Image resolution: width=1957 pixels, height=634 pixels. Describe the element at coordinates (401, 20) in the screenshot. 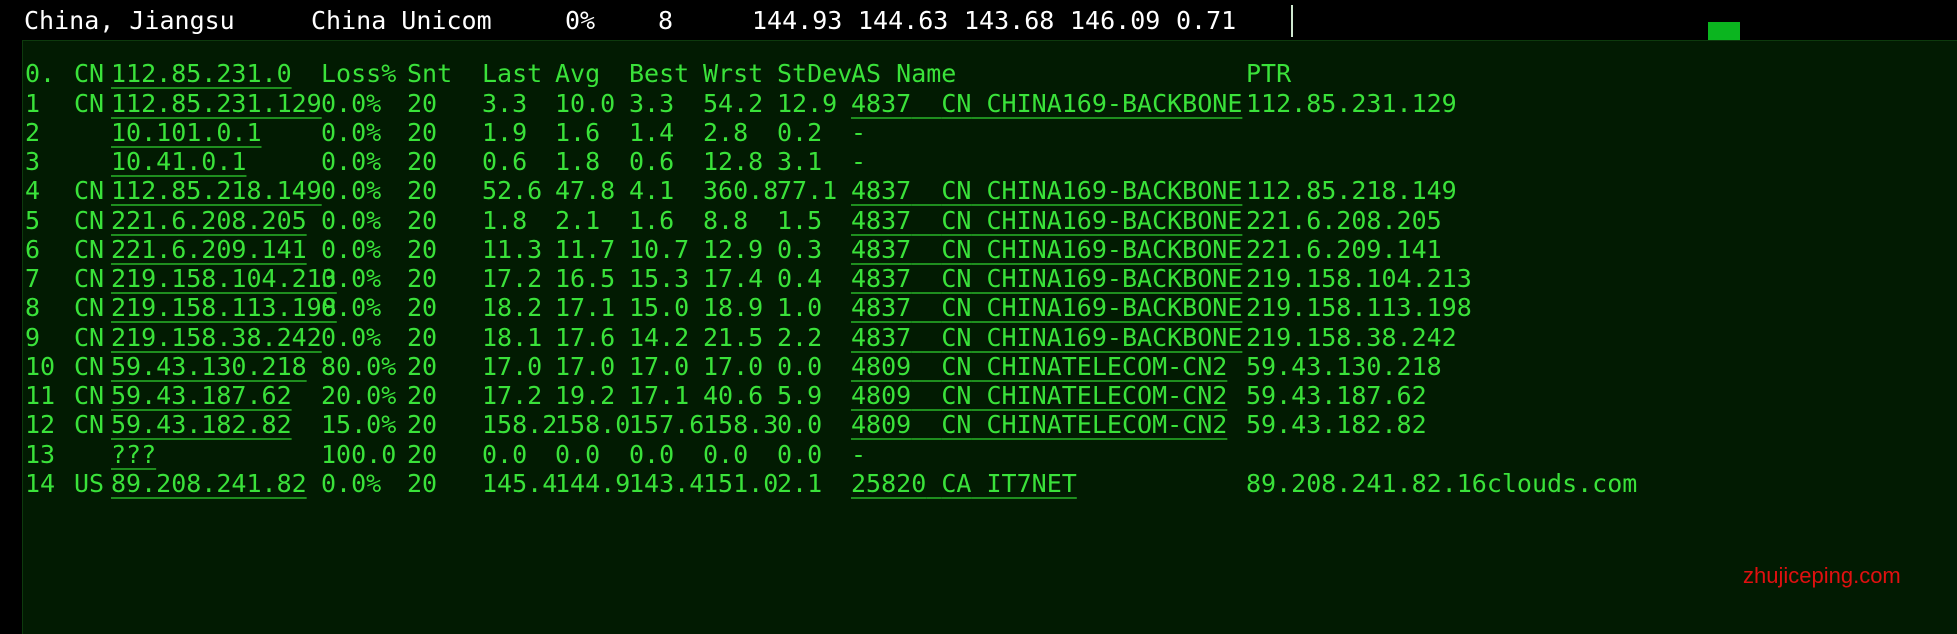

I see `summary-isp: China Unicom` at that location.